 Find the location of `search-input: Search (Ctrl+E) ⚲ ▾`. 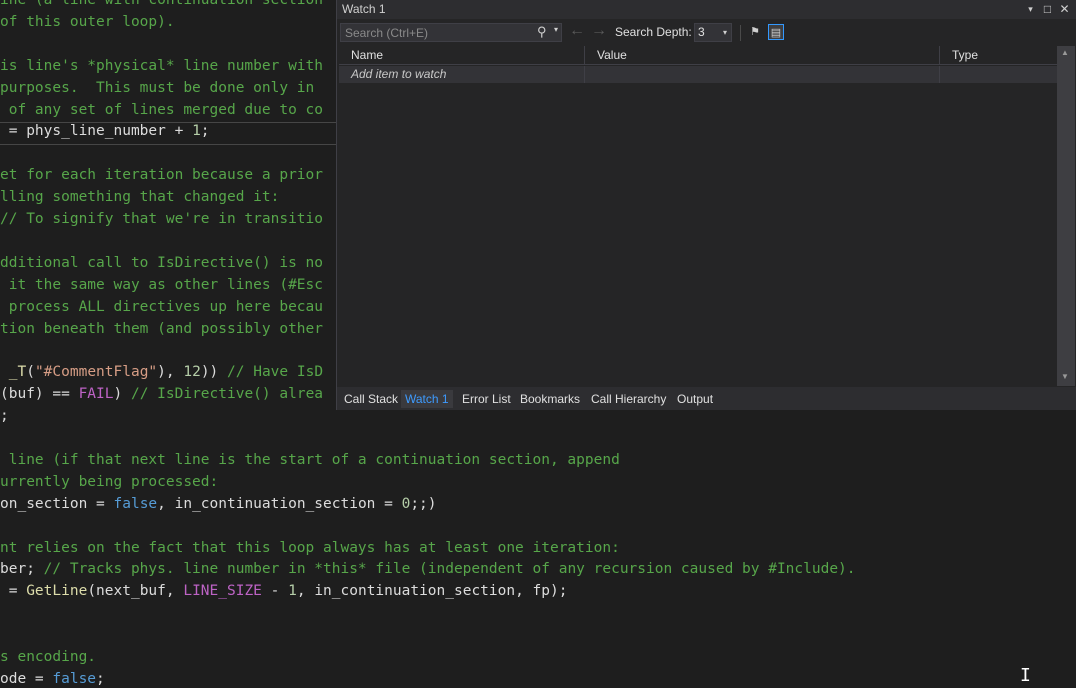

search-input: Search (Ctrl+E) ⚲ ▾ is located at coordinates (451, 32).